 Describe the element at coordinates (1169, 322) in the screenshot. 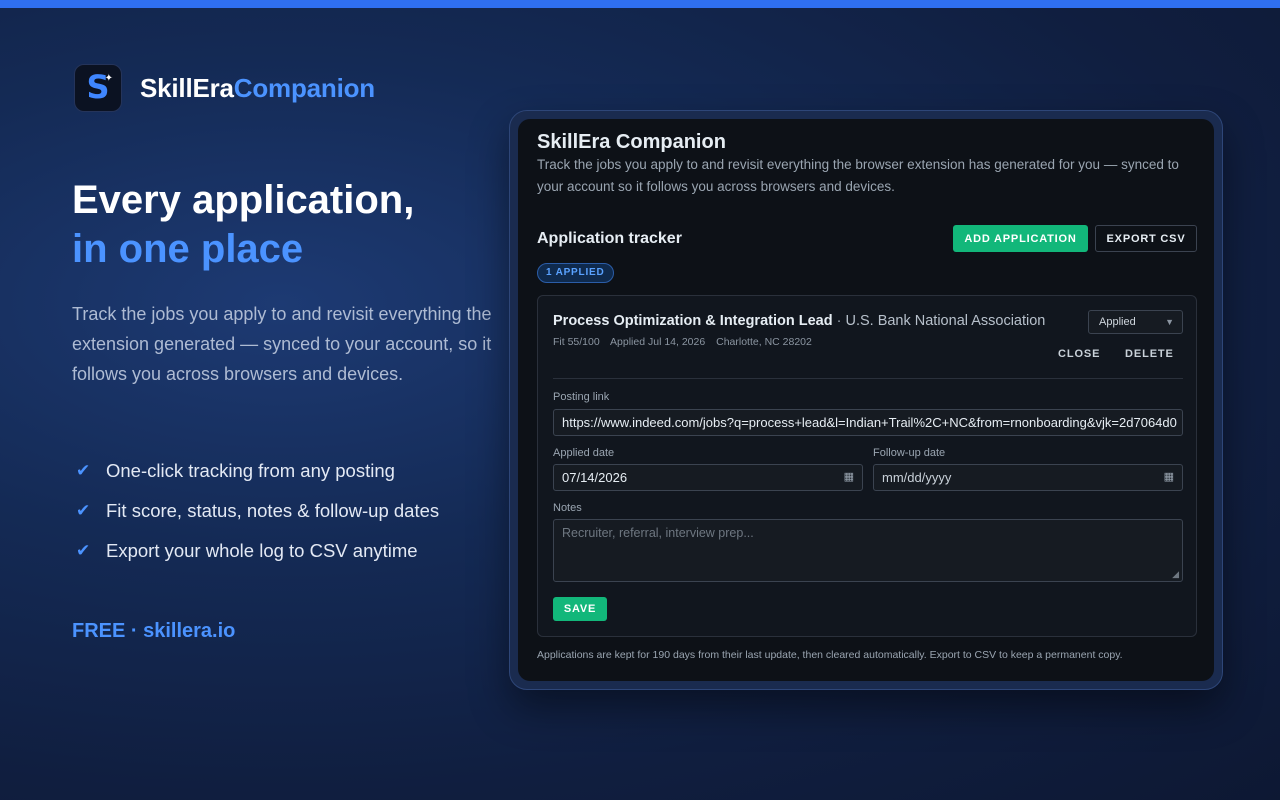

I see `chevron-down-icon: ▼` at that location.